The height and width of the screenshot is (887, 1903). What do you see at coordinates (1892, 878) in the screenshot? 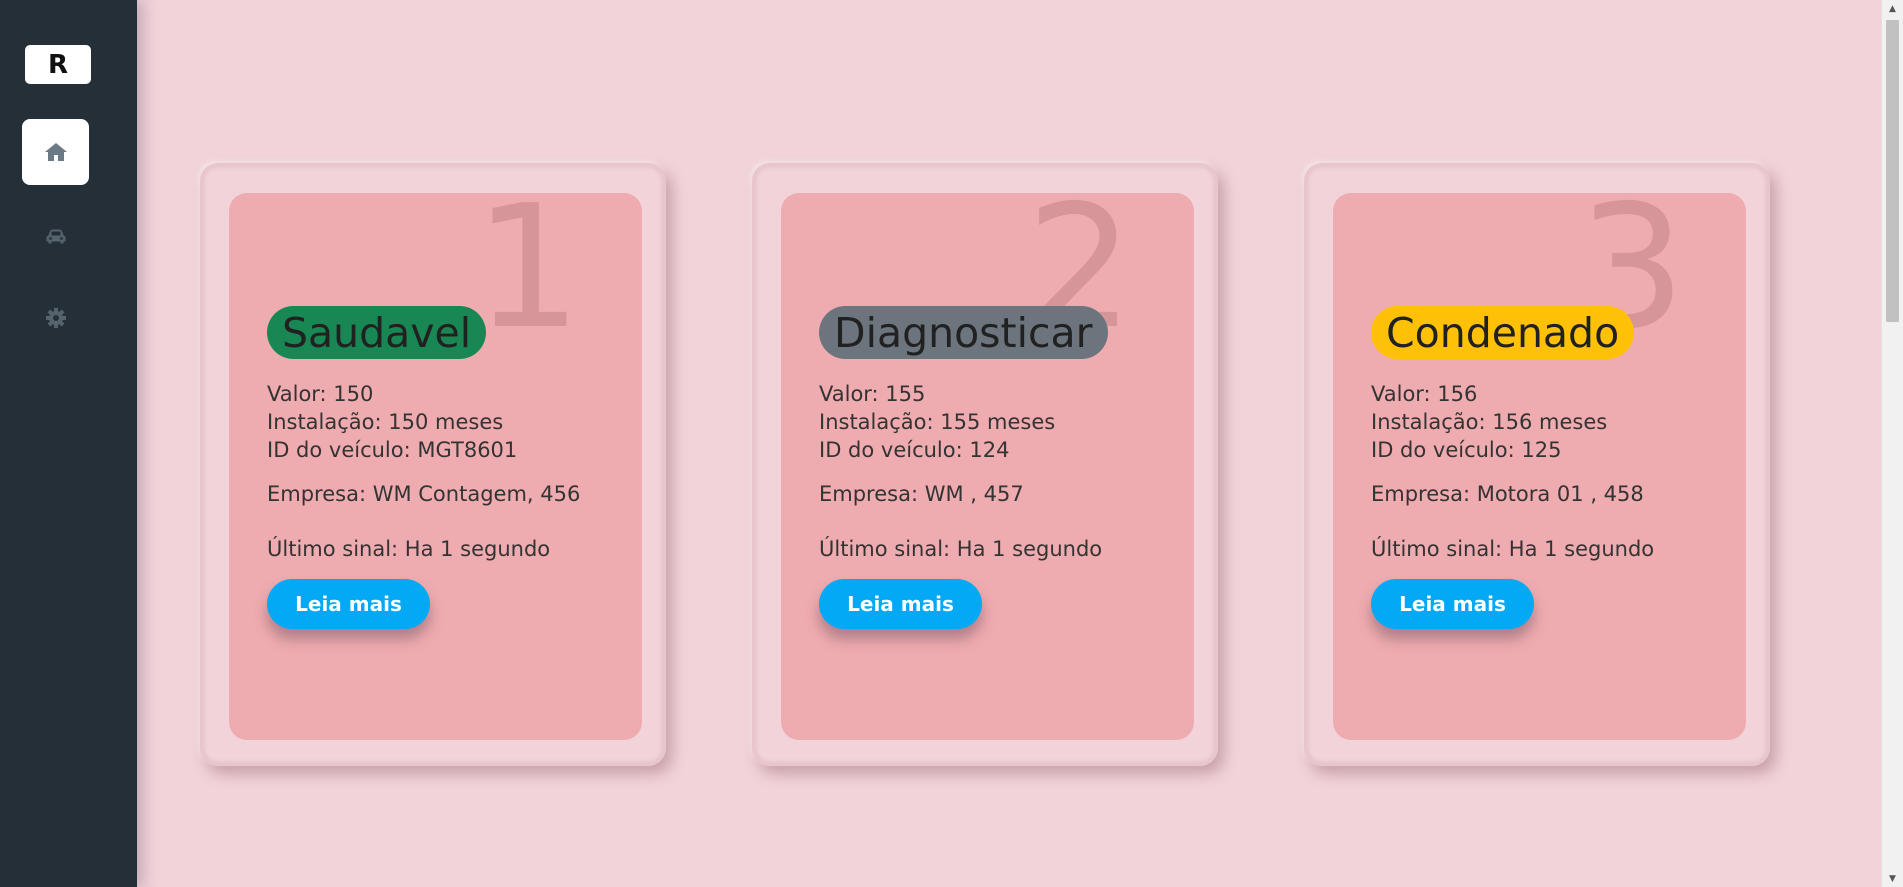
I see `scroll-down-arrow-icon: ▼` at bounding box center [1892, 878].